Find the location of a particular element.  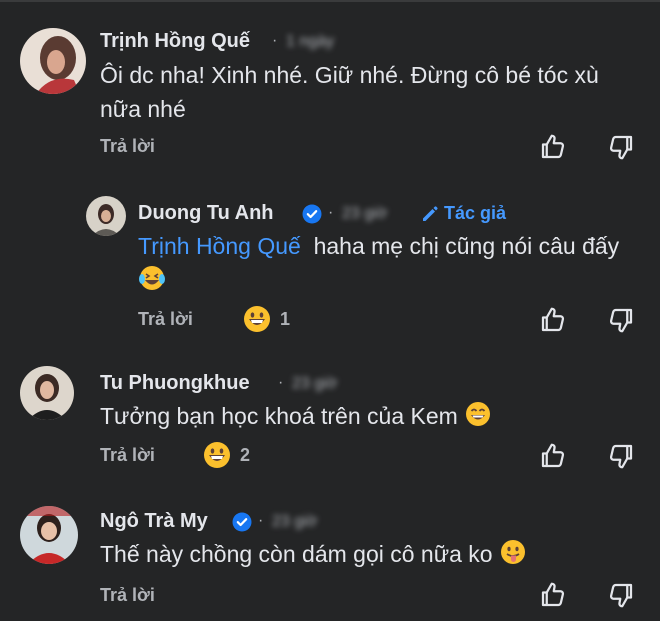

comment-text: Thế này chồng còn dám gọi cô nữa ko is located at coordinates (372, 554).